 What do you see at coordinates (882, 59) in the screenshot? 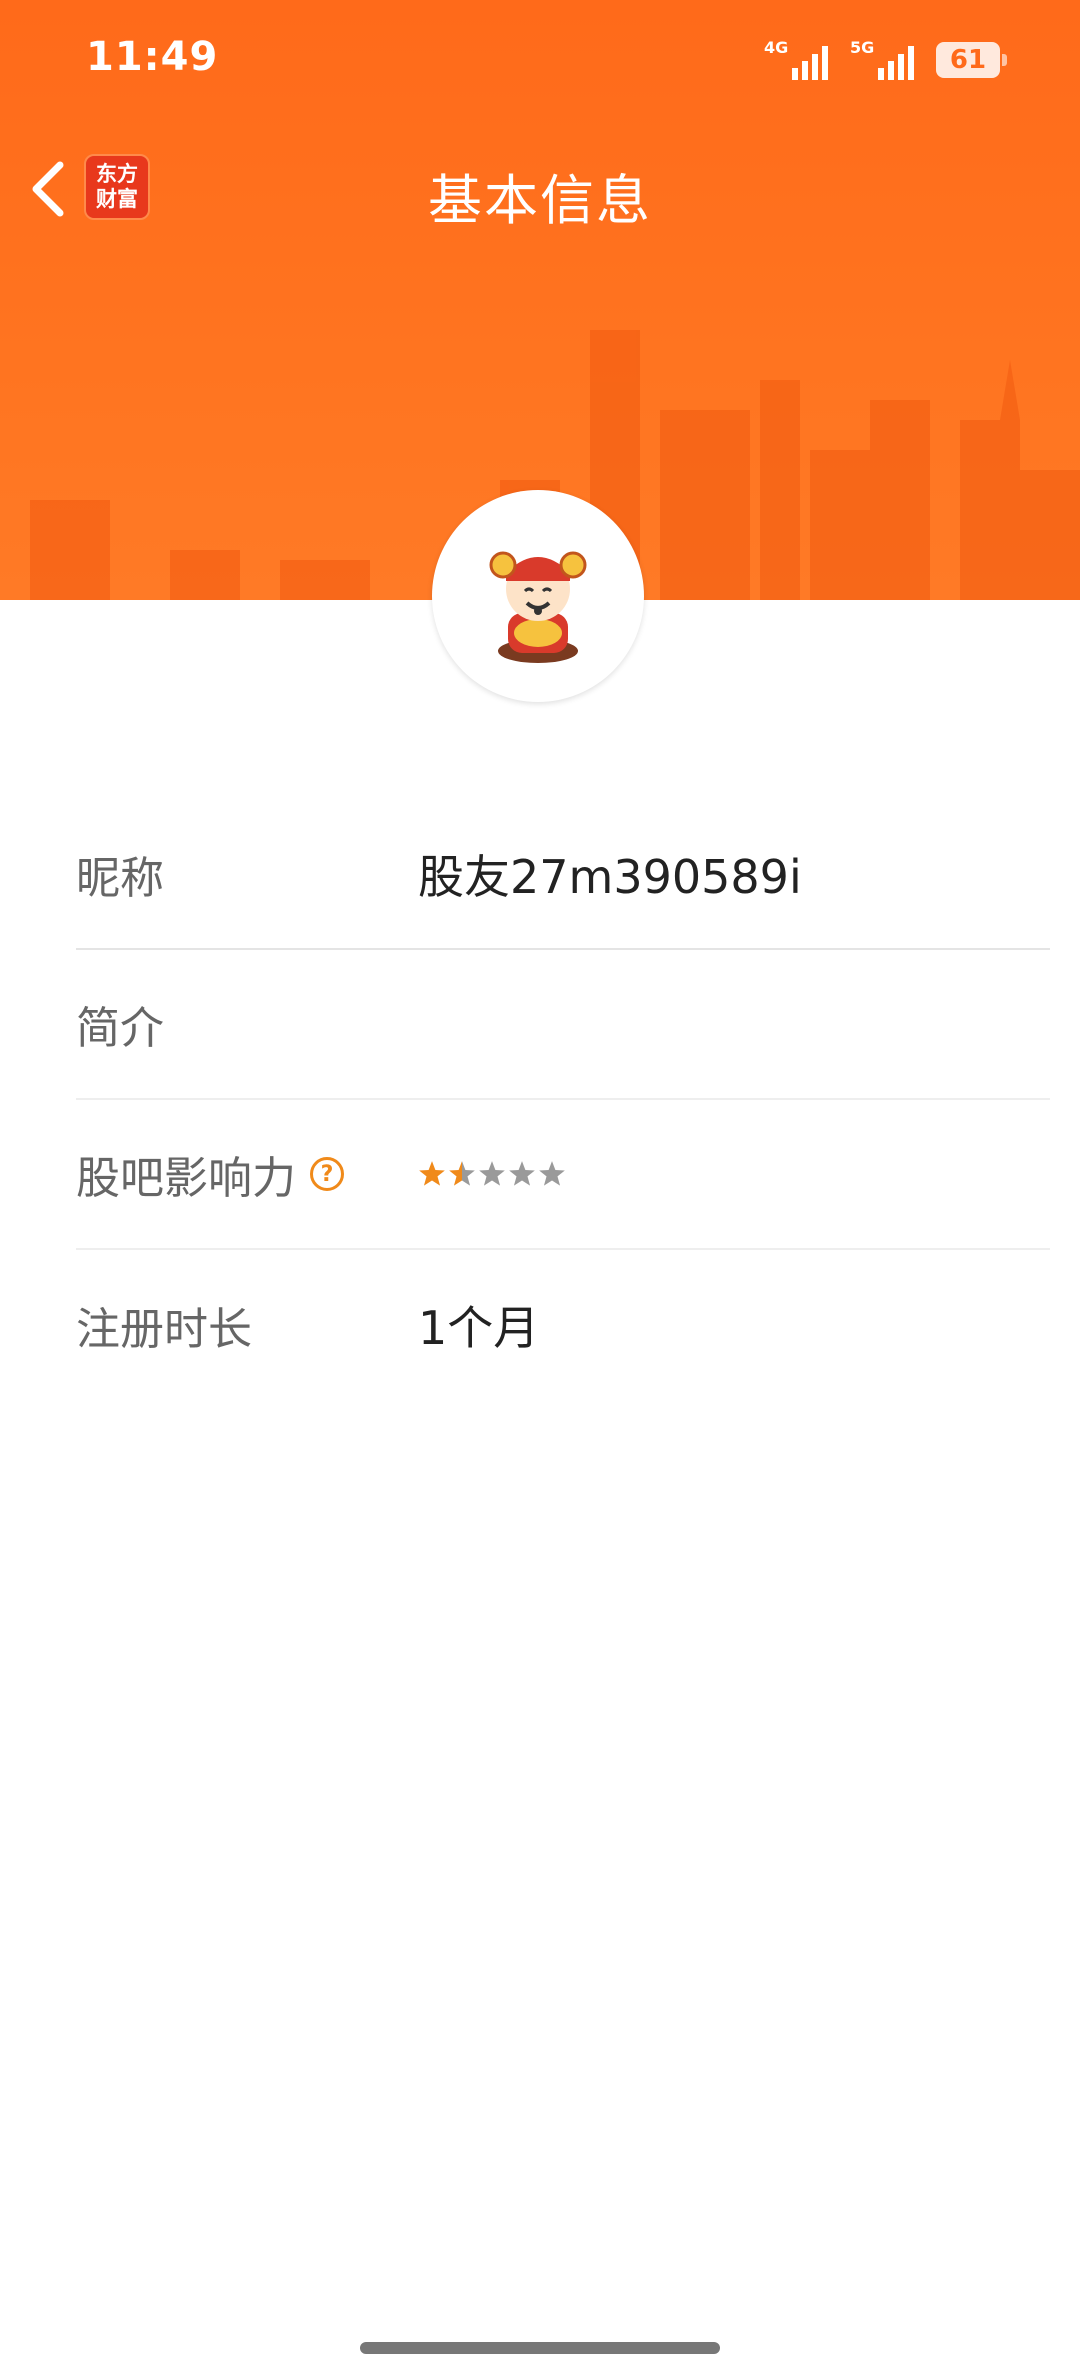
I see `signal-5g-icon: 5G` at bounding box center [882, 59].